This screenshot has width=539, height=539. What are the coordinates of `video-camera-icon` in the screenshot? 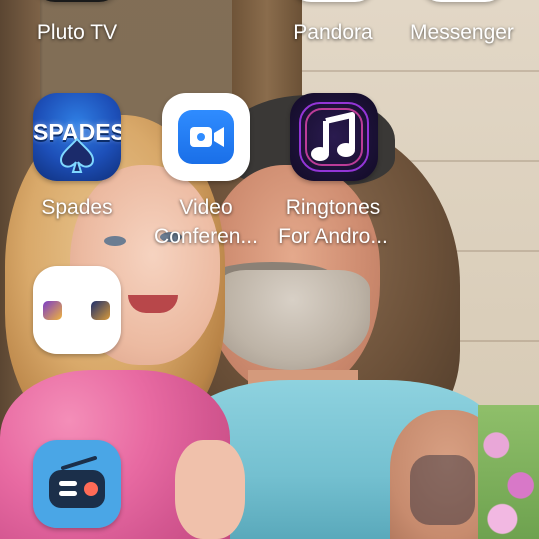 It's located at (207, 137).